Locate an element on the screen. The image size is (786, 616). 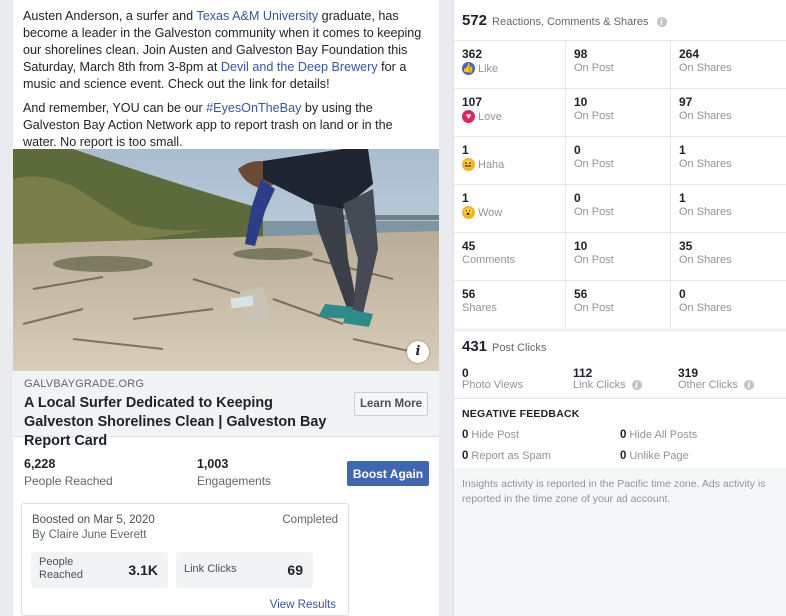
reactions-total-label: Reactions, Comments & Shares is located at coordinates (570, 22).